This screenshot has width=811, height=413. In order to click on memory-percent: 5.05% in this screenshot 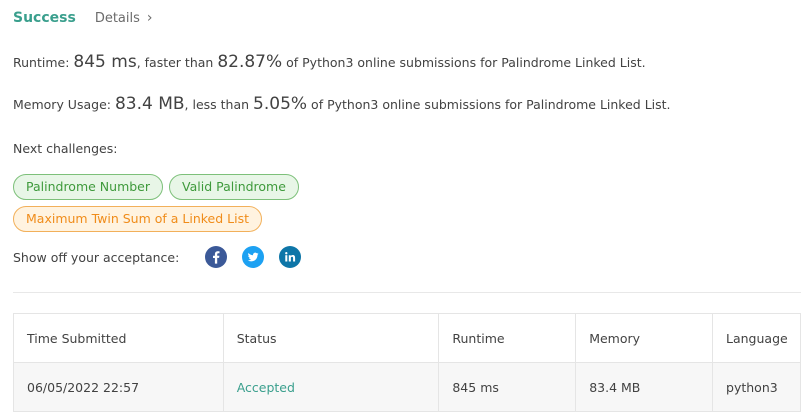, I will do `click(280, 104)`.